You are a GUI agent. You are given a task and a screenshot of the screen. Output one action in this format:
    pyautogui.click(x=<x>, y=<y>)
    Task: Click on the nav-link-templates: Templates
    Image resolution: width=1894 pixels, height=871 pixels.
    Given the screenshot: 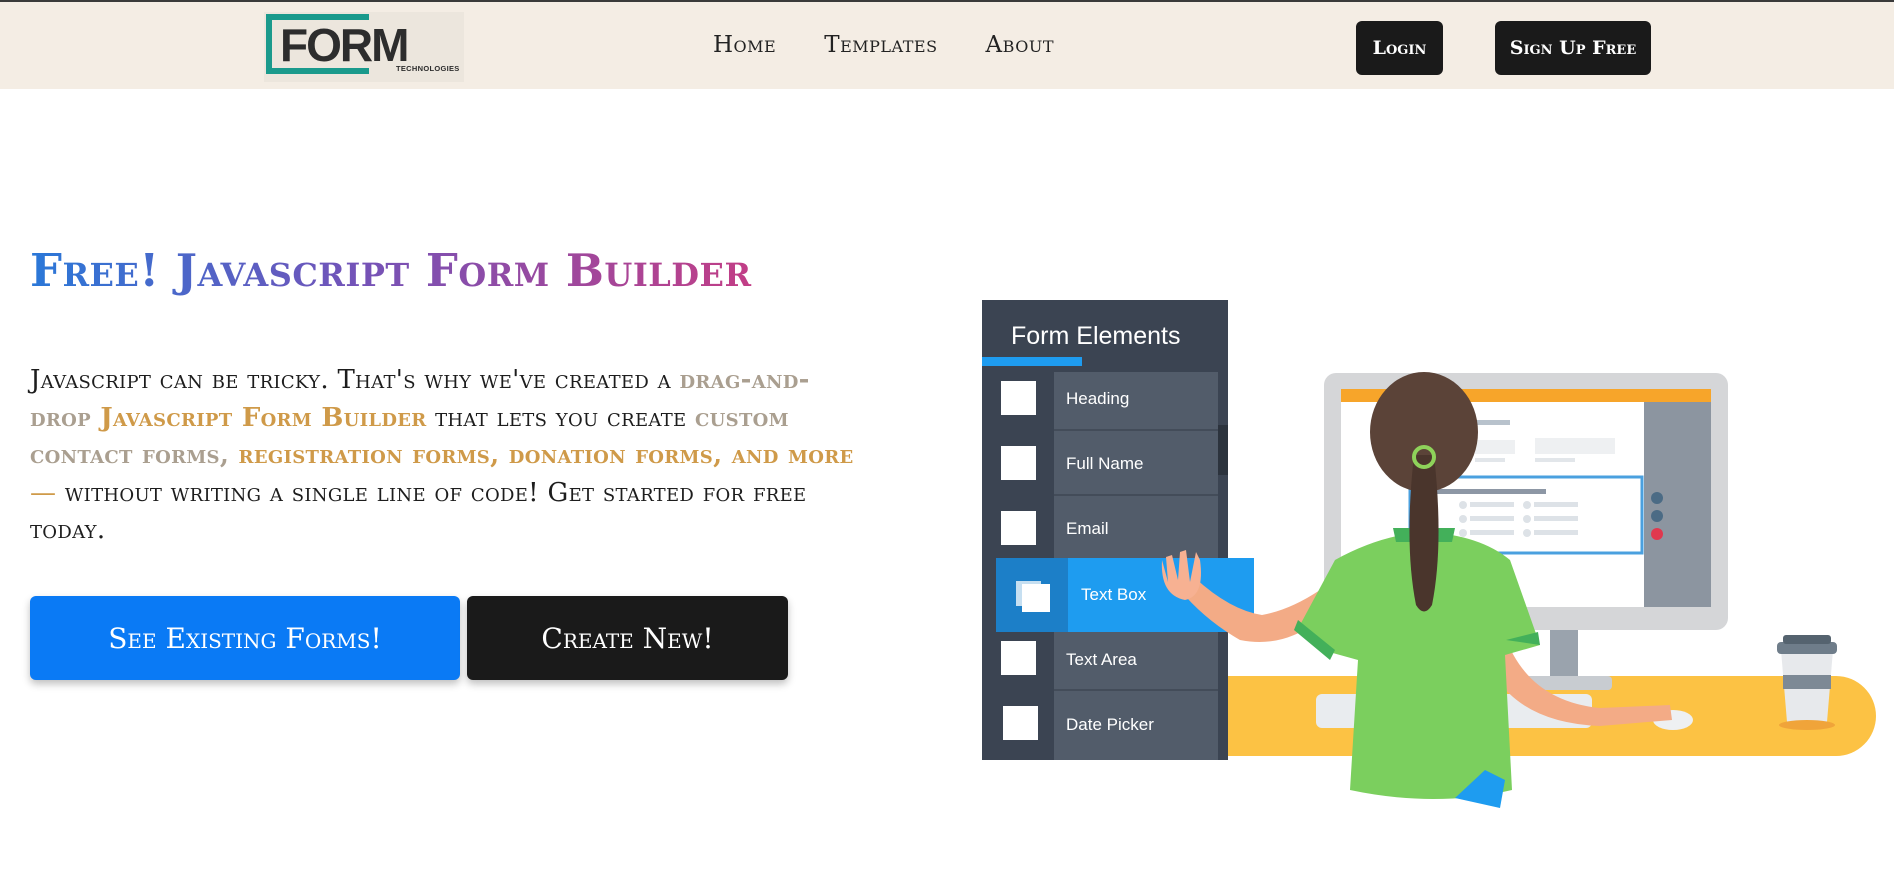 What is the action you would take?
    pyautogui.click(x=880, y=45)
    